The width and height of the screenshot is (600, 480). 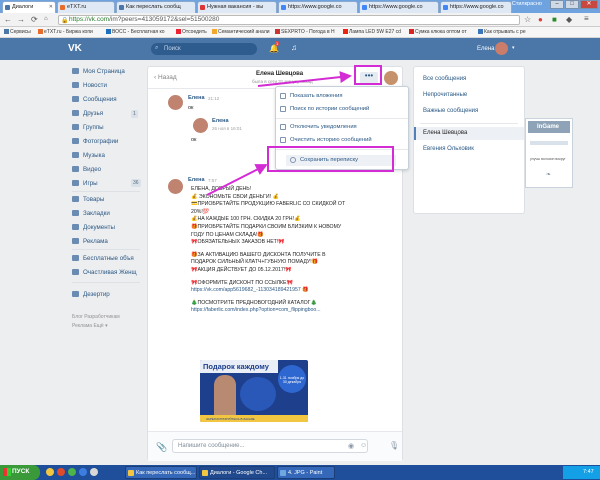 I want to click on home-icon: ⌂, so click(x=46, y=19).